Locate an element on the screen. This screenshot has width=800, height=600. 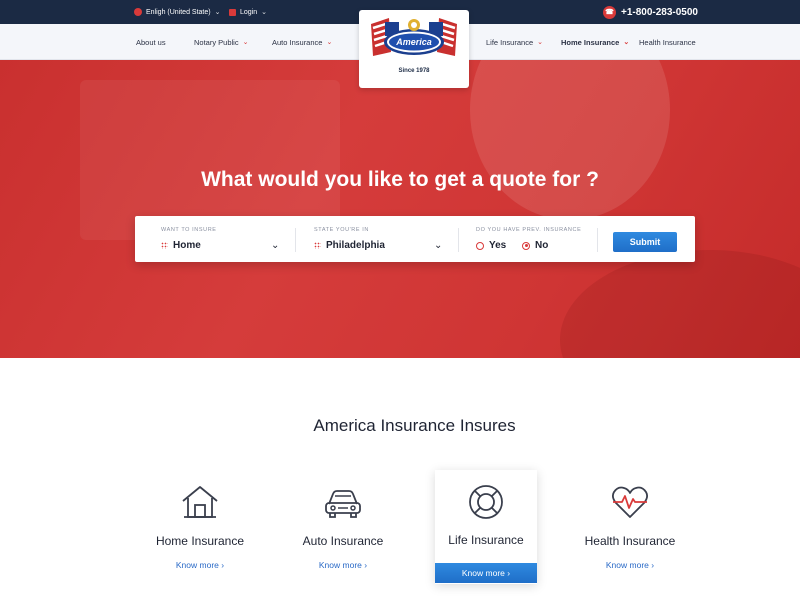
state-value-text: Philadelphia is located at coordinates (355, 245).